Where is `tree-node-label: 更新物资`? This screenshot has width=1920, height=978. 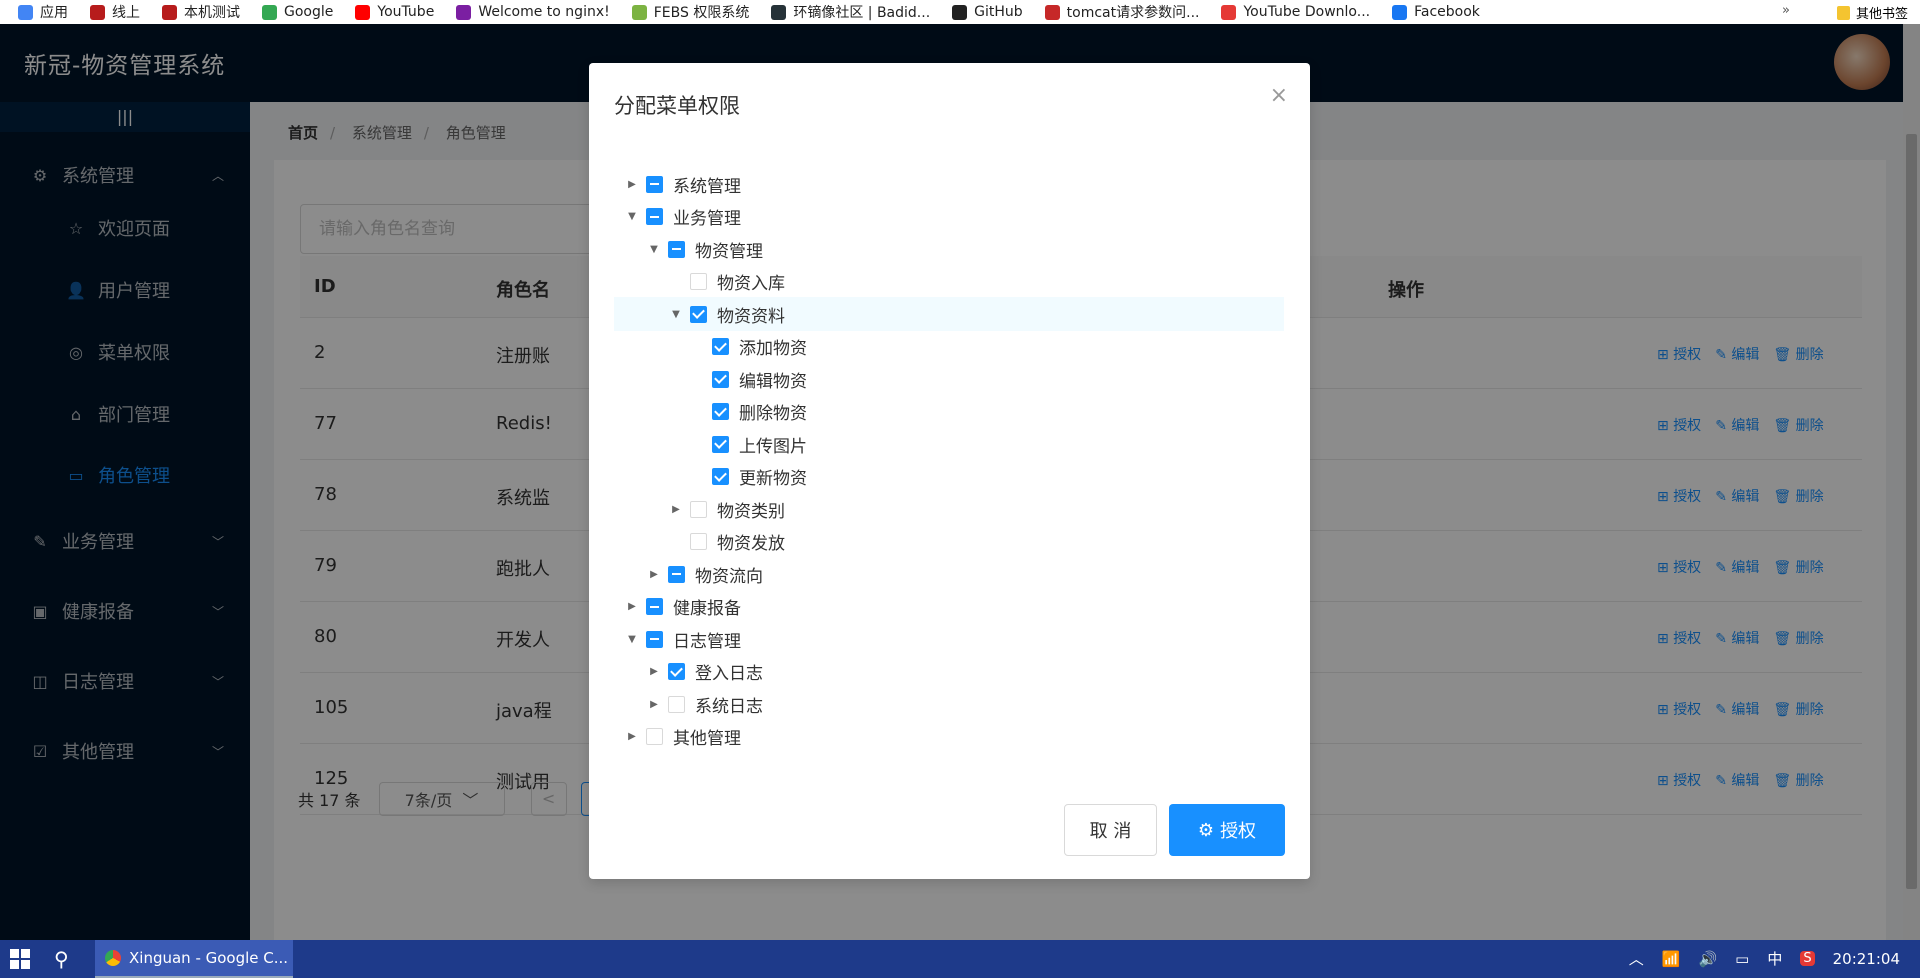
tree-node-label: 更新物资 is located at coordinates (773, 476).